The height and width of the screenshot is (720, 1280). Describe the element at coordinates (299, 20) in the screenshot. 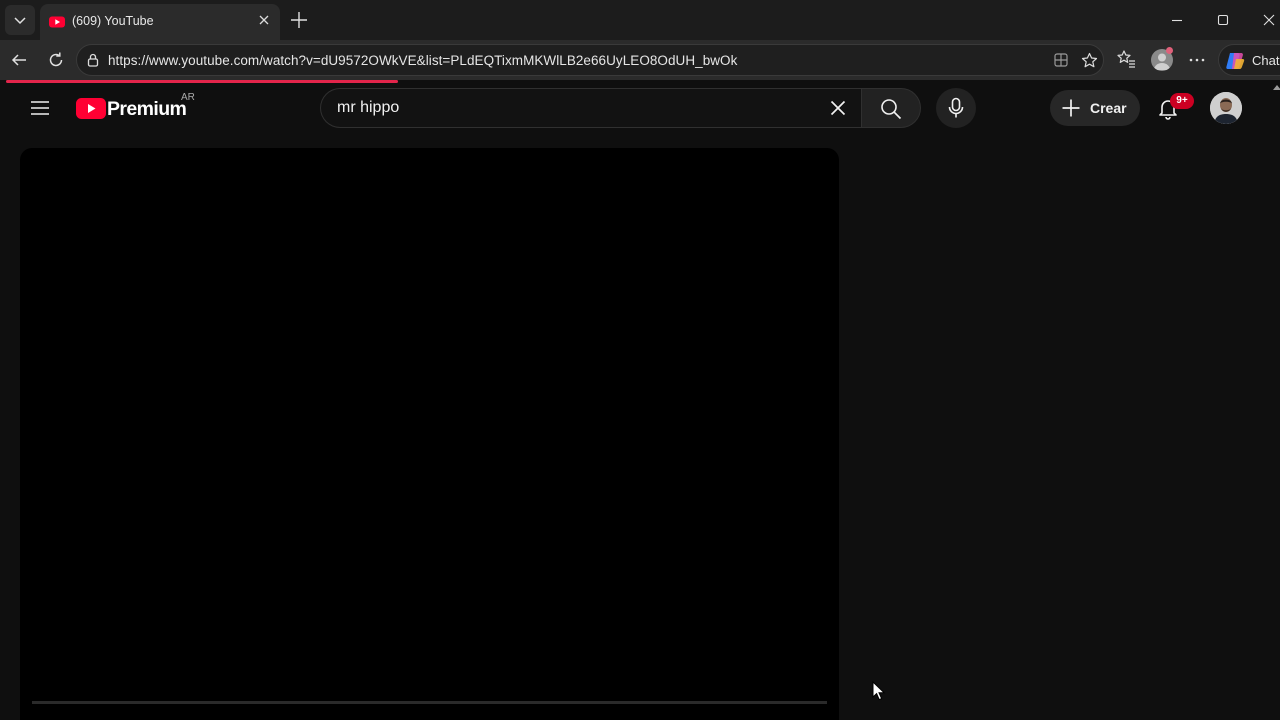

I see `new-tab-icon` at that location.